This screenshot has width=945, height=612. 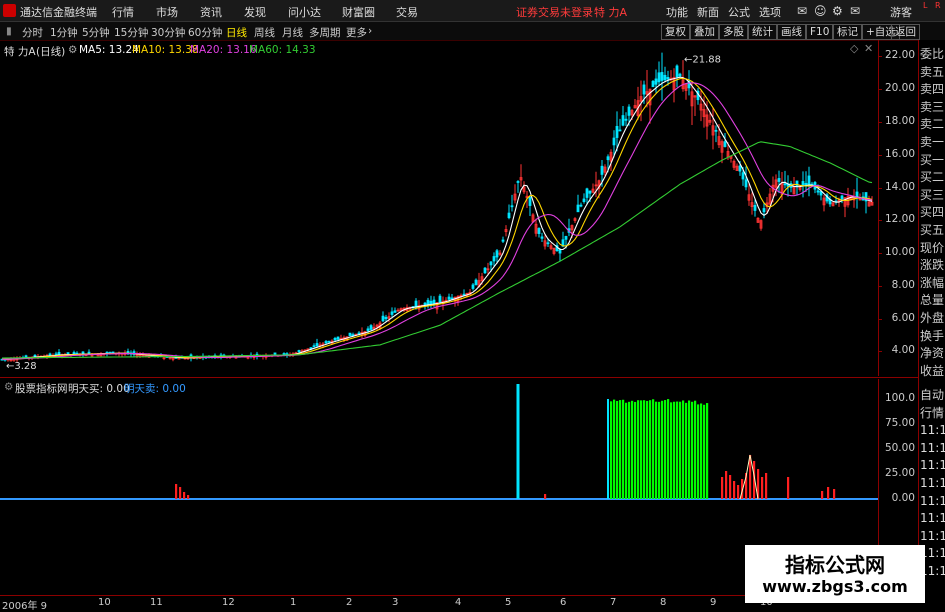 What do you see at coordinates (791, 32) in the screenshot?
I see `draw-line-button: 画线` at bounding box center [791, 32].